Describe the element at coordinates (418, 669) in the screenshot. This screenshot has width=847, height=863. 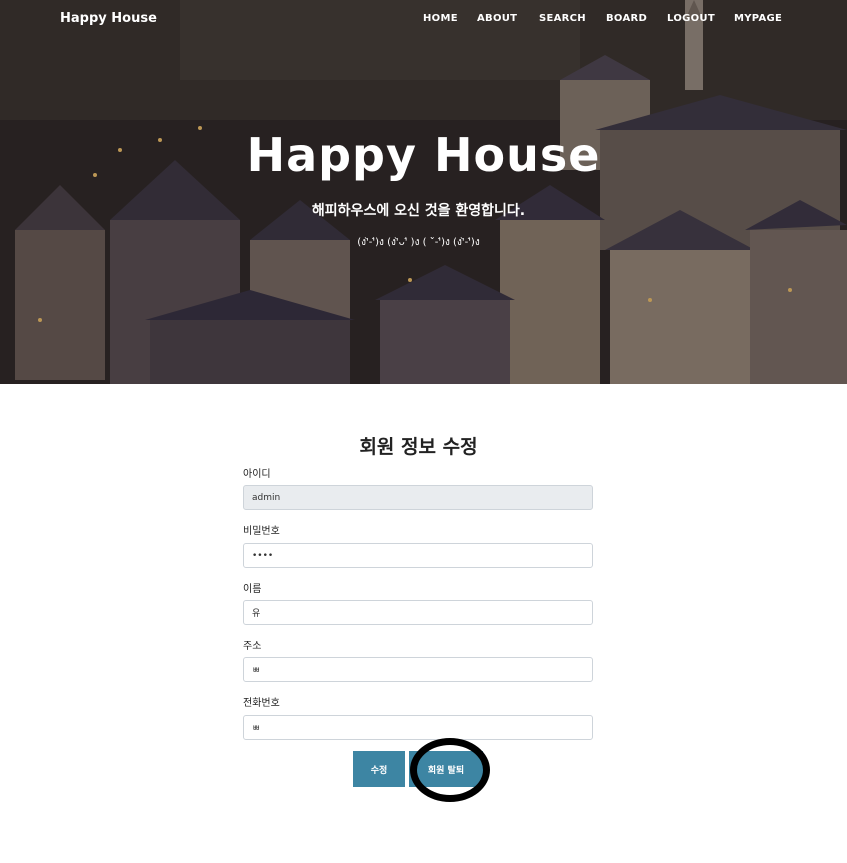
I see `address-field: ㅃ` at that location.